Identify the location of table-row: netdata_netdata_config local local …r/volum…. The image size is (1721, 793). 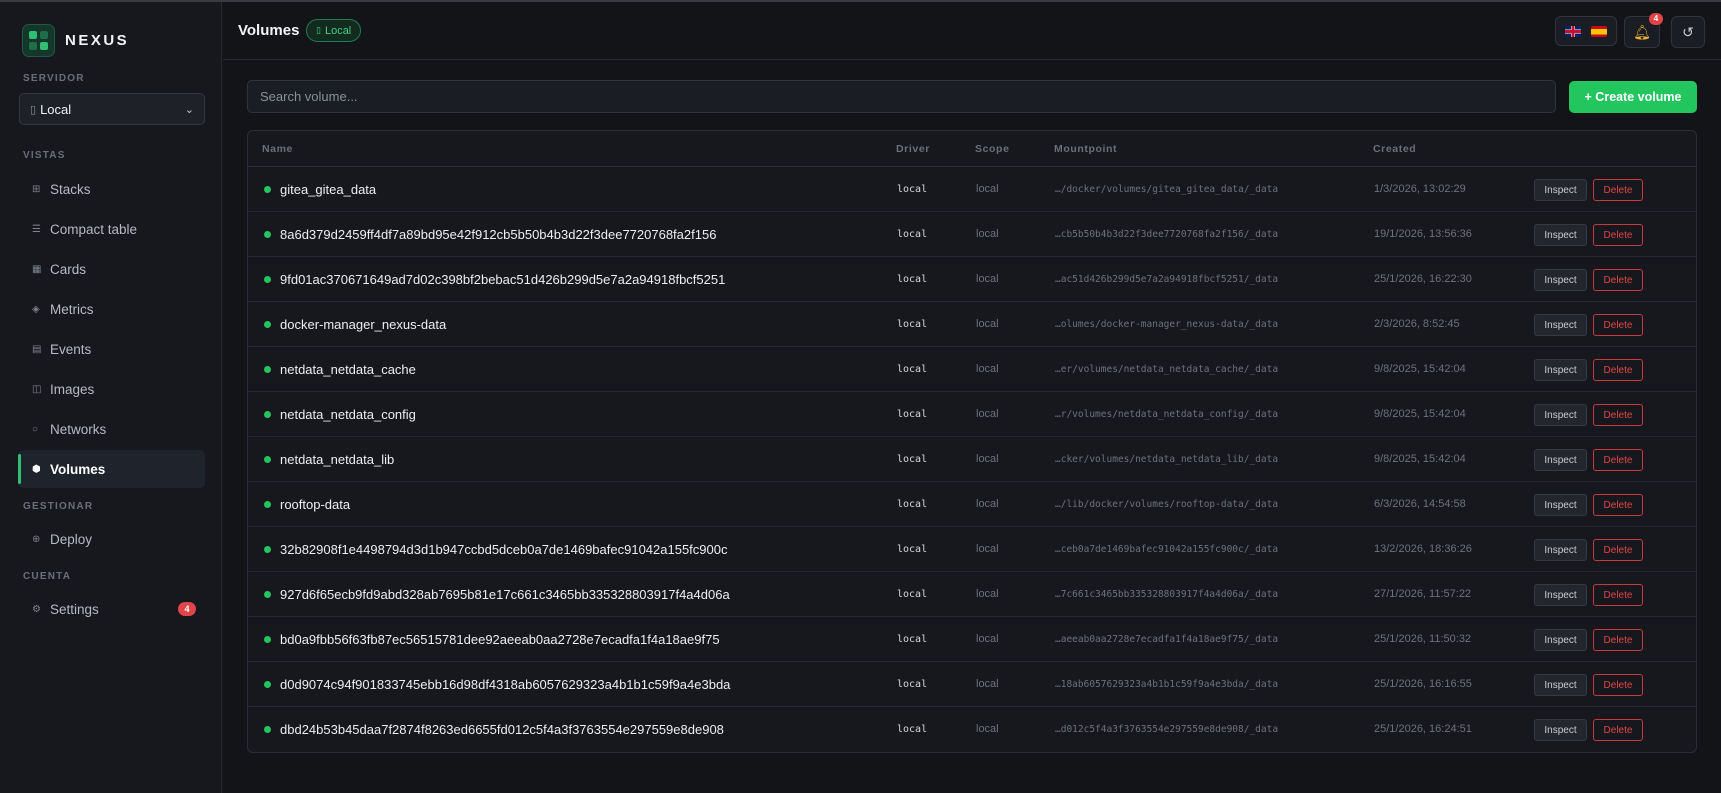
(972, 414).